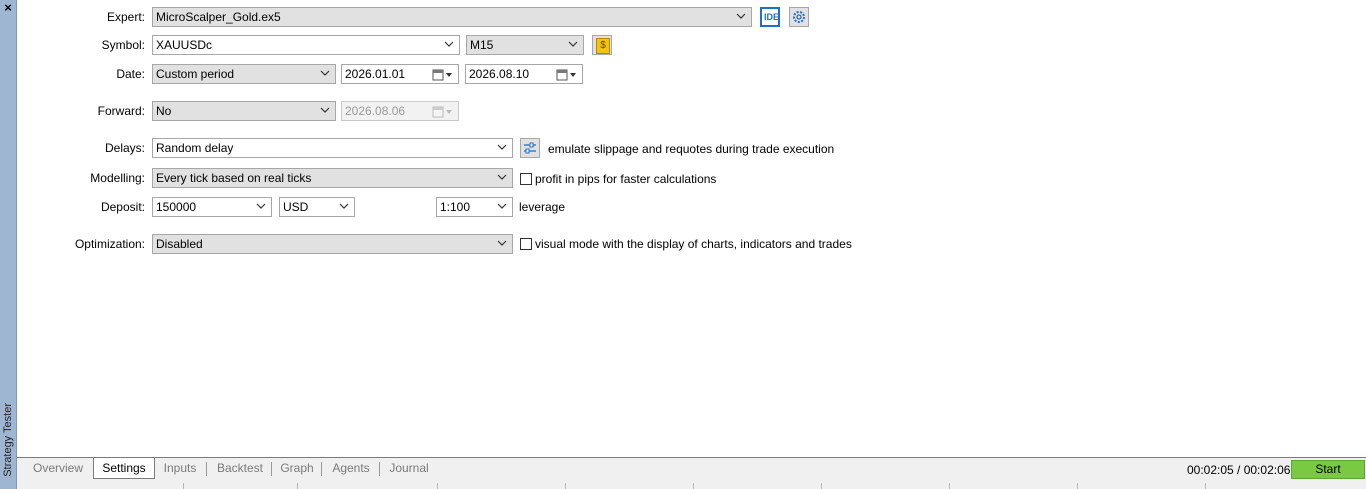 The height and width of the screenshot is (489, 1366). I want to click on date-label: Date:, so click(130, 74).